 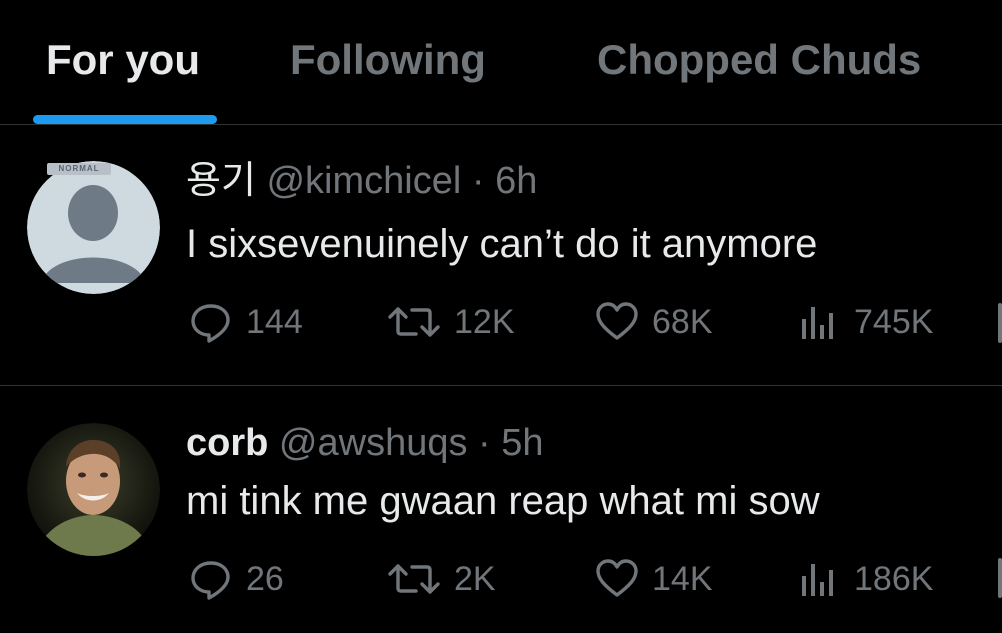 I want to click on repost-count: 12K, so click(x=484, y=321).